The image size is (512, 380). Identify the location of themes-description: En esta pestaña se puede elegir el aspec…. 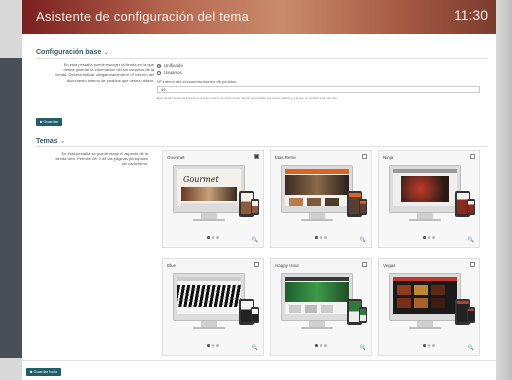
(102, 159).